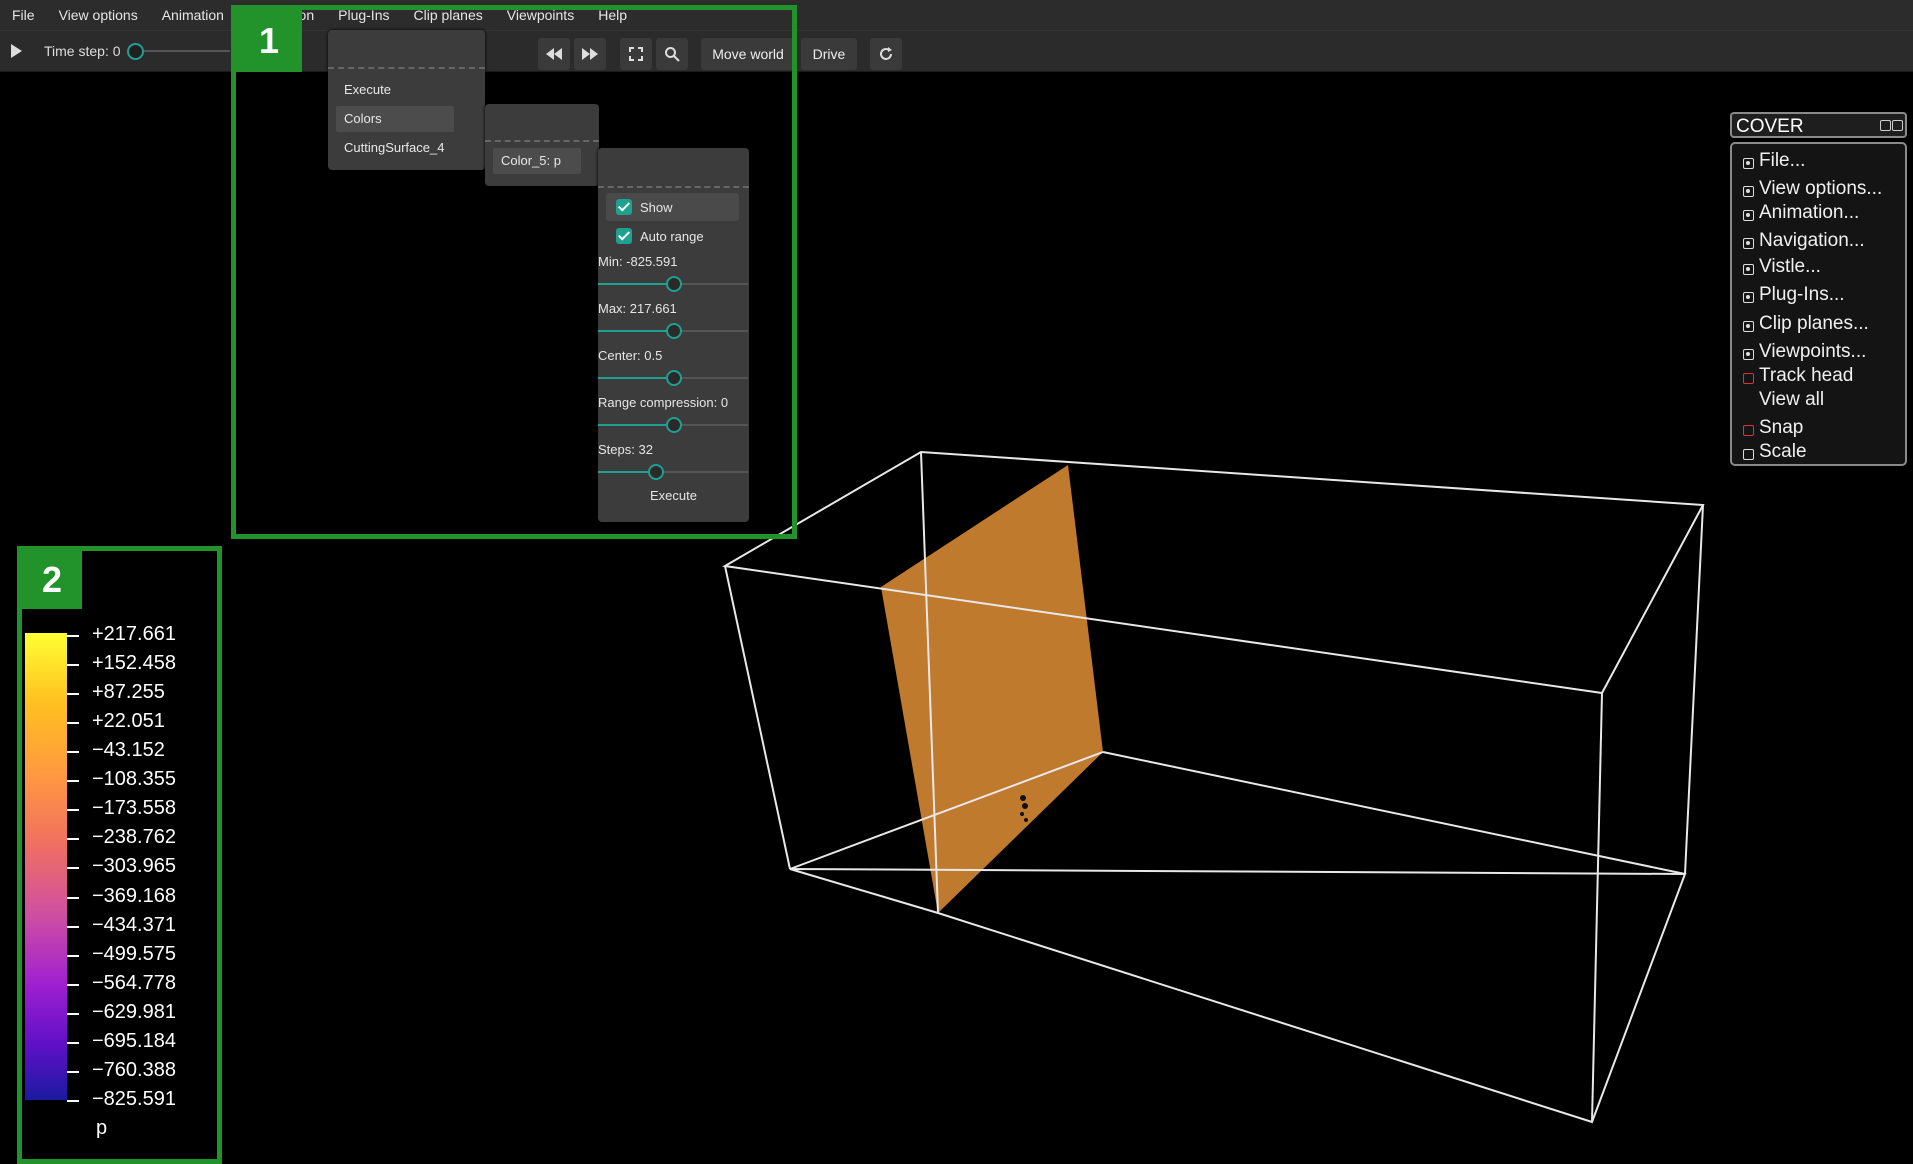 This screenshot has height=1164, width=1913. What do you see at coordinates (1781, 427) in the screenshot?
I see `cover-item-label: Snap` at bounding box center [1781, 427].